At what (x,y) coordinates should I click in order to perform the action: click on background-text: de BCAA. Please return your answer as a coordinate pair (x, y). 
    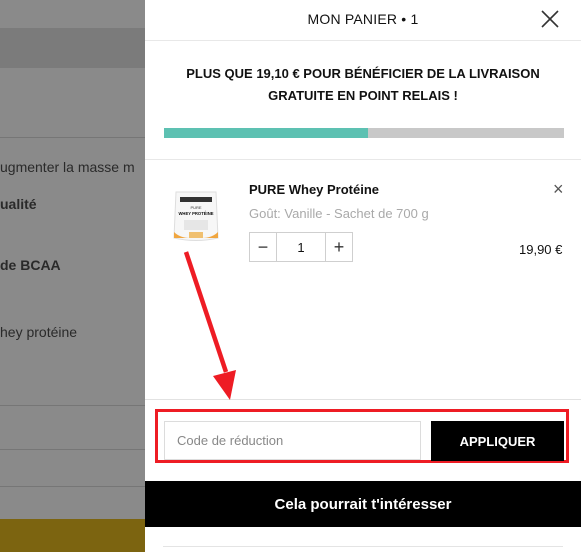
    Looking at the image, I should click on (30, 265).